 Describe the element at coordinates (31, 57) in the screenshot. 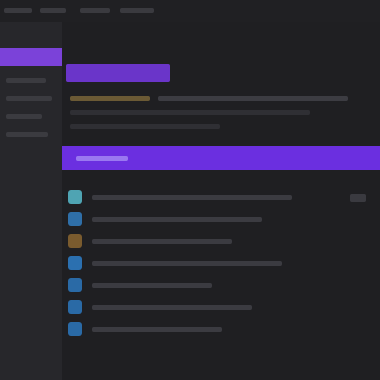

I see `sidebar-item-active` at that location.